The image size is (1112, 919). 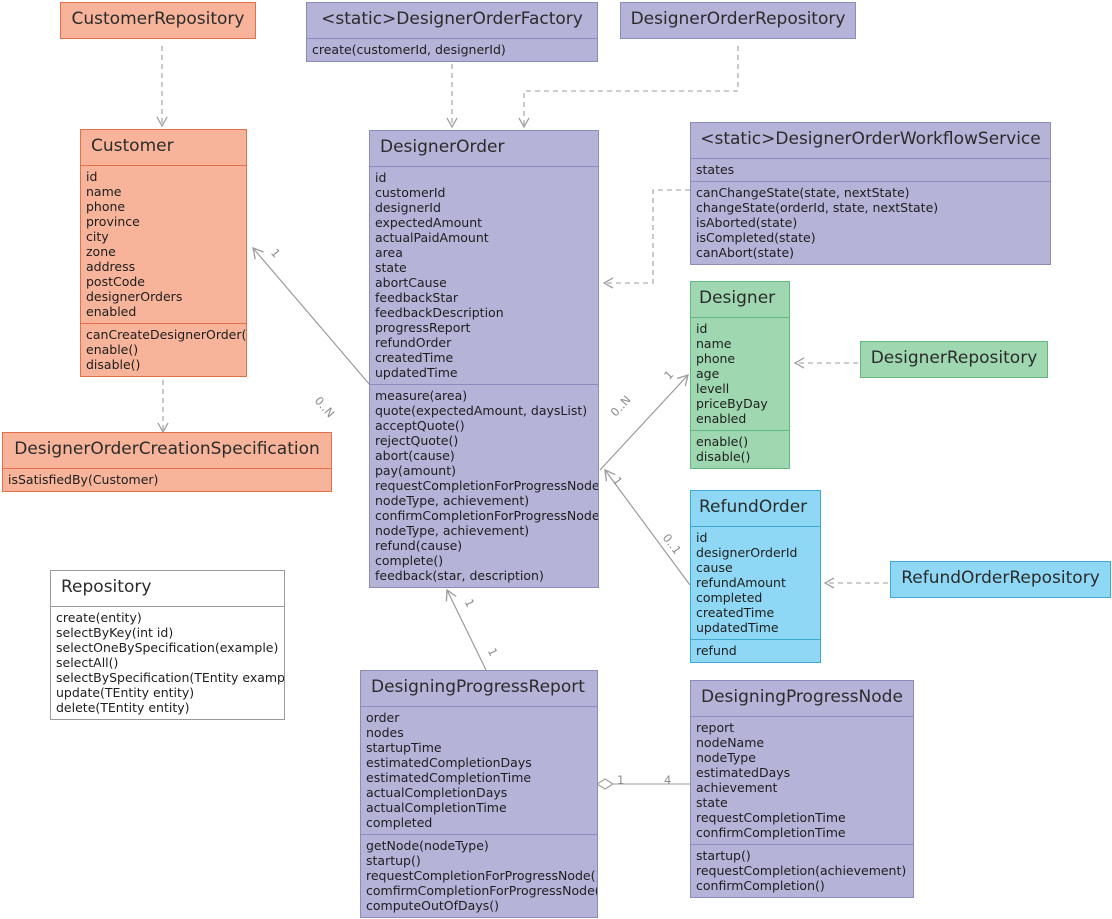 What do you see at coordinates (170, 677) in the screenshot?
I see `operation-row: selectBySpecification(TEntity example)` at bounding box center [170, 677].